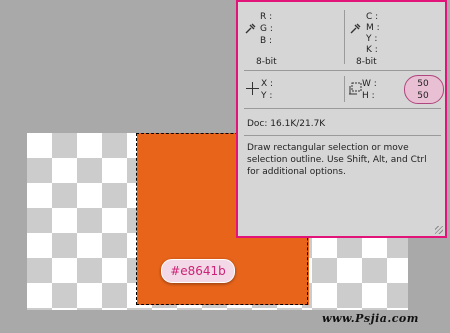 This screenshot has width=450, height=333. Describe the element at coordinates (198, 271) in the screenshot. I see `hex-color-label: #e8641b` at that location.